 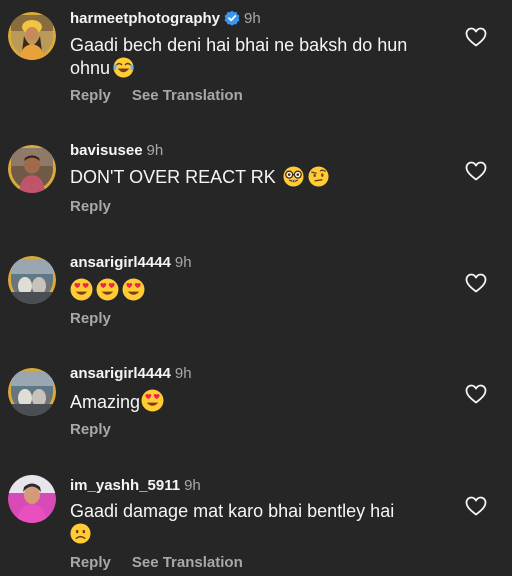 I want to click on face-with-tears-of-joy-icon, so click(x=123, y=70).